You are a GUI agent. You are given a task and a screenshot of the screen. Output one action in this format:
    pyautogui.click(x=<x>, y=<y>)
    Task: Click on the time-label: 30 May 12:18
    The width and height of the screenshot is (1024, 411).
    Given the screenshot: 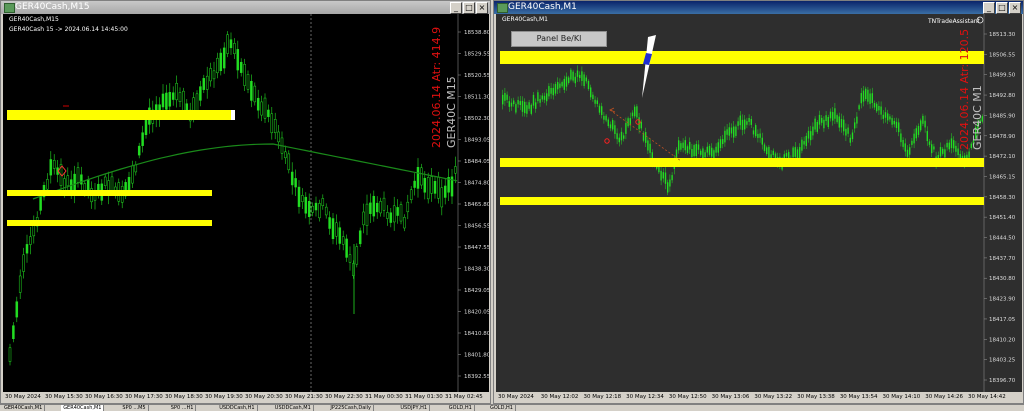 What is the action you would take?
    pyautogui.click(x=602, y=397)
    